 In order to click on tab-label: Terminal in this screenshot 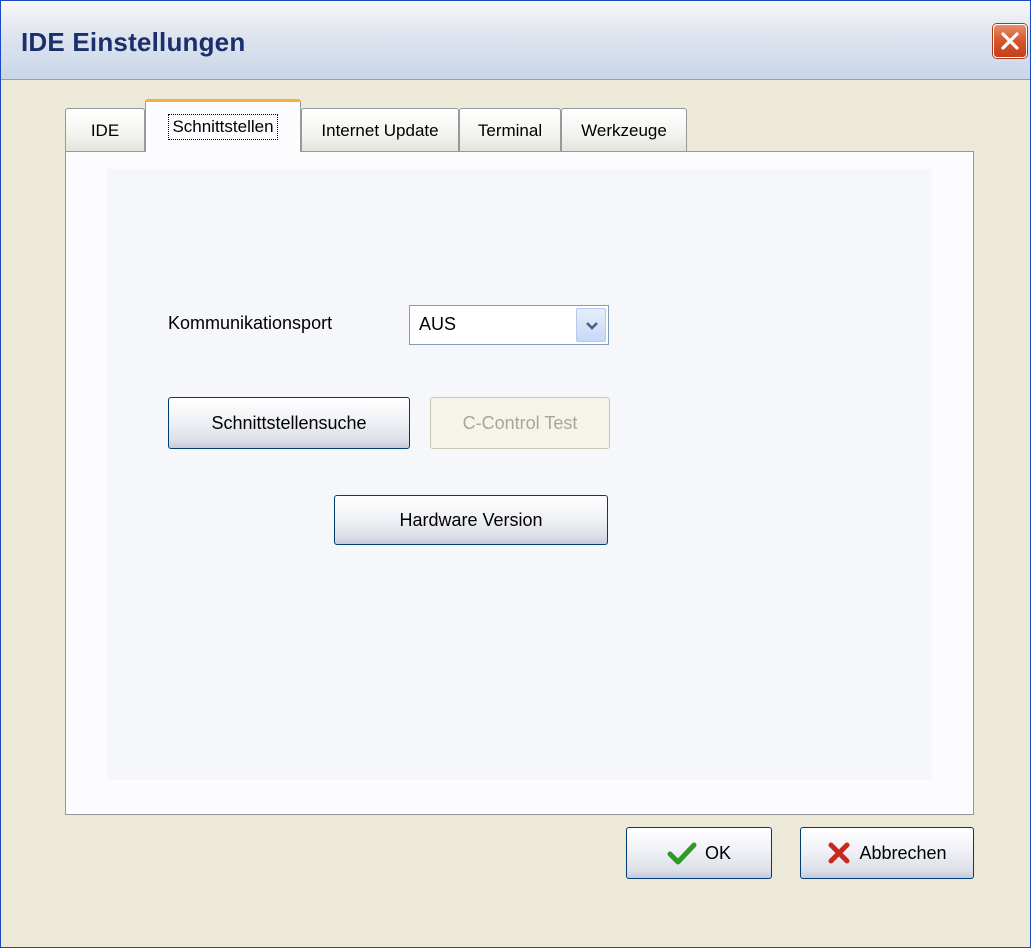, I will do `click(510, 130)`.